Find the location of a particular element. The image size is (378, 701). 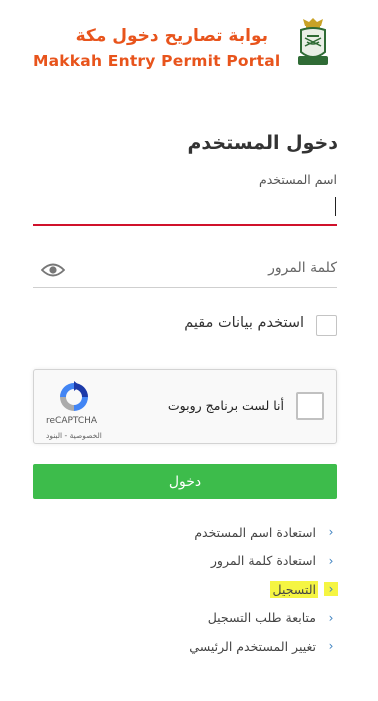

text-cursor is located at coordinates (335, 206).